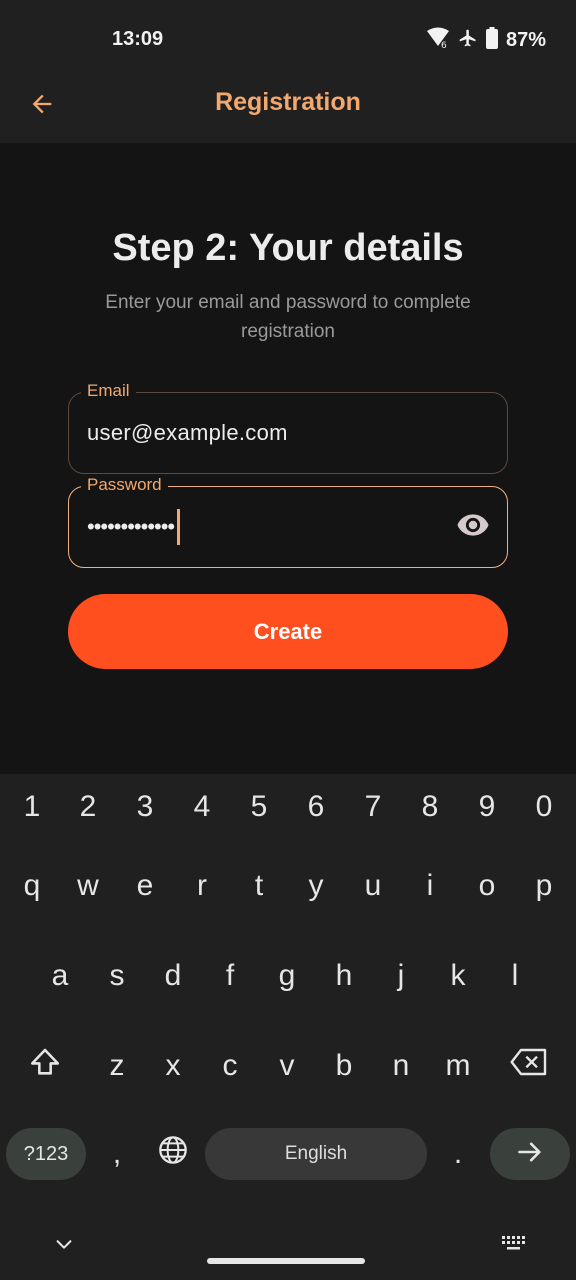  I want to click on key-f: f, so click(230, 976).